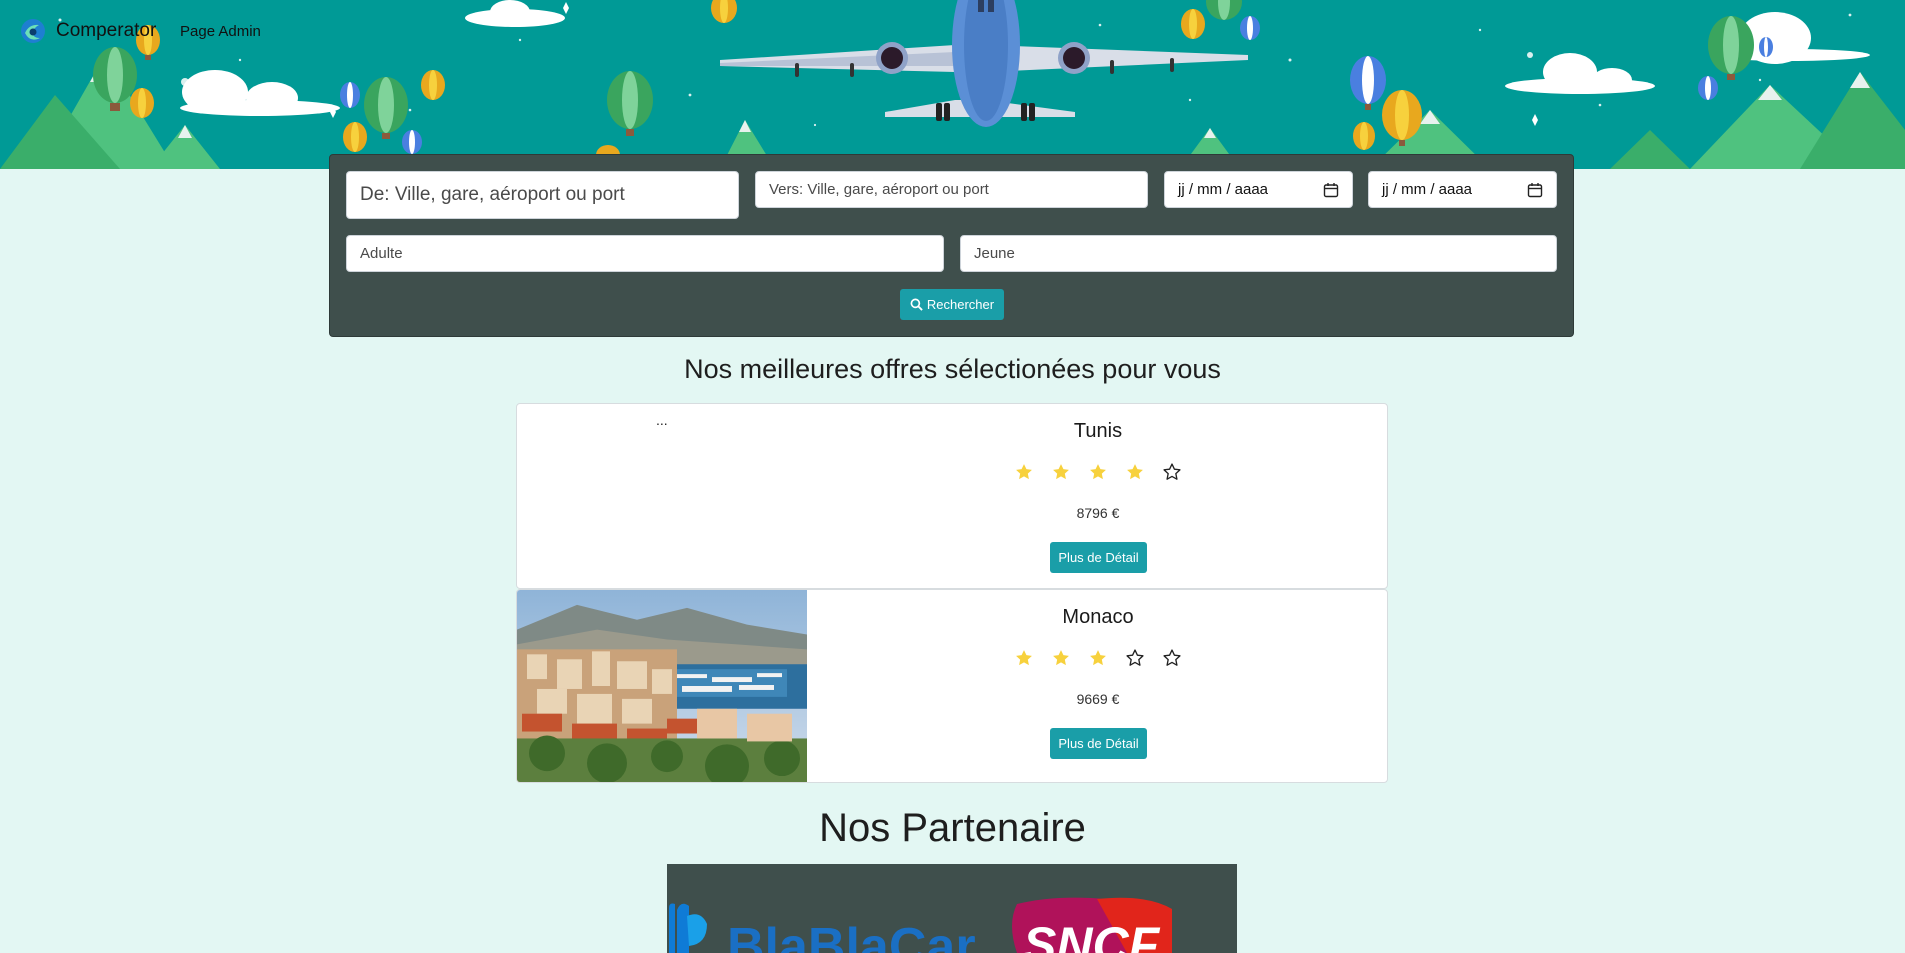 The image size is (1905, 953). What do you see at coordinates (916, 304) in the screenshot?
I see `search-icon` at bounding box center [916, 304].